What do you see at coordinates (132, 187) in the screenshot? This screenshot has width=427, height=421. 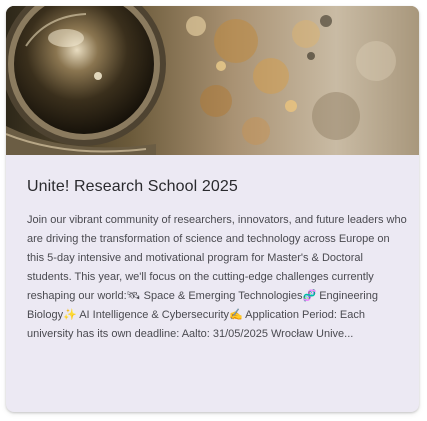 I see `card-title: Unite! Research School 2025` at bounding box center [132, 187].